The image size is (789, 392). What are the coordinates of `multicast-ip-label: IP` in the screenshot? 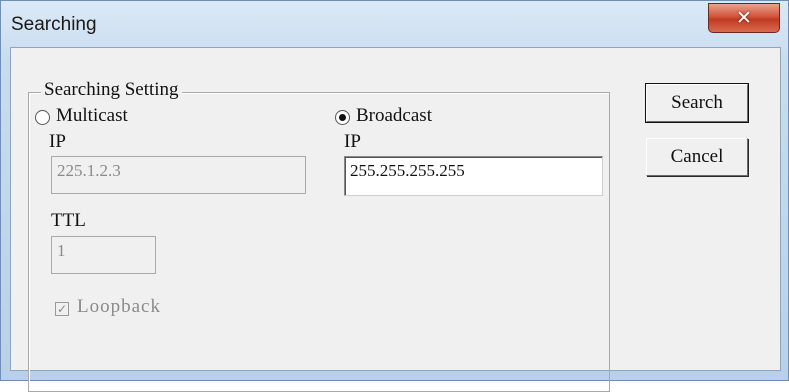 It's located at (57, 141).